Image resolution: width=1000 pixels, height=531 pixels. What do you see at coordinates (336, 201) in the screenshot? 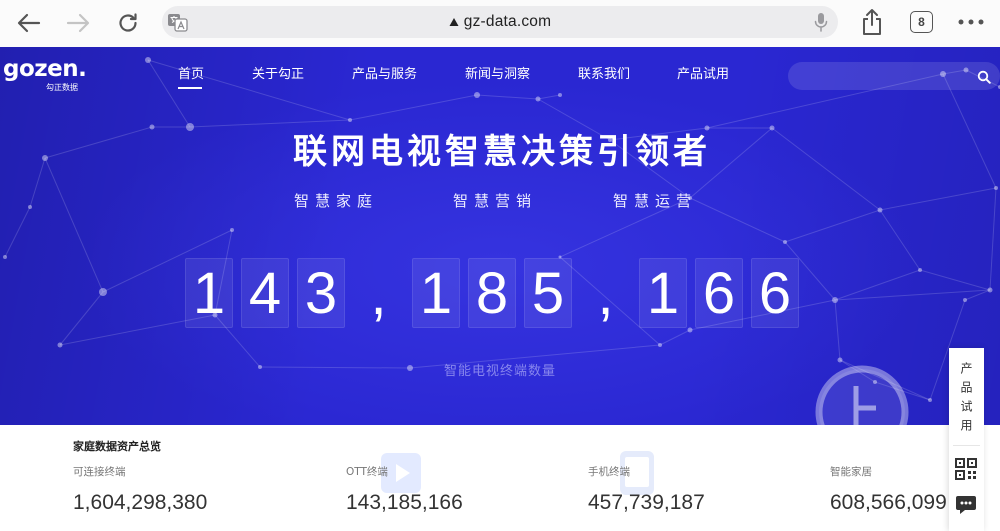
I see `tagline-smart-home: 智慧家庭` at bounding box center [336, 201].